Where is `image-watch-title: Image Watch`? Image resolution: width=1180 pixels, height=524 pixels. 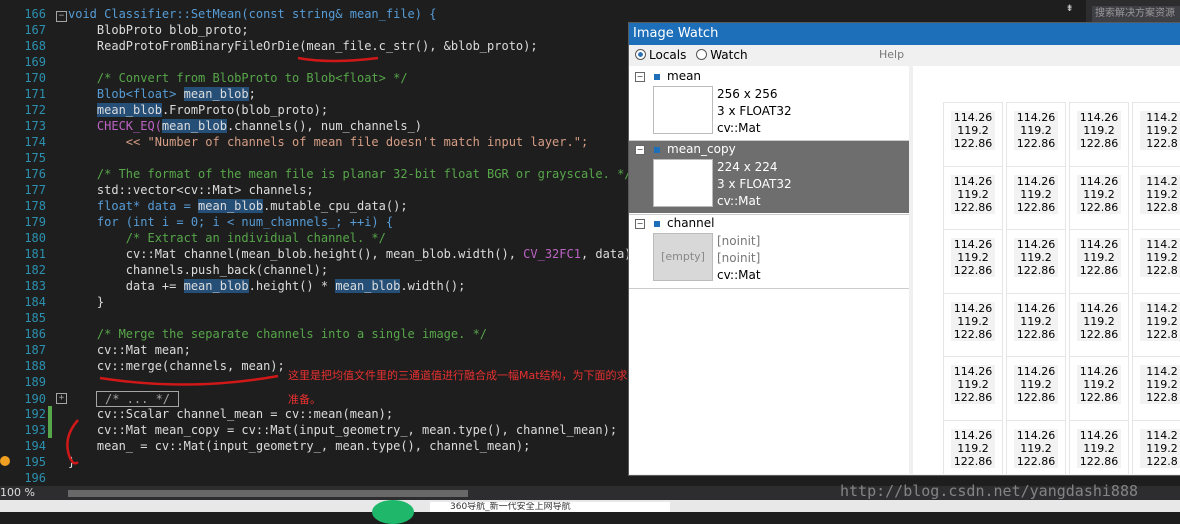
image-watch-title: Image Watch is located at coordinates (904, 34).